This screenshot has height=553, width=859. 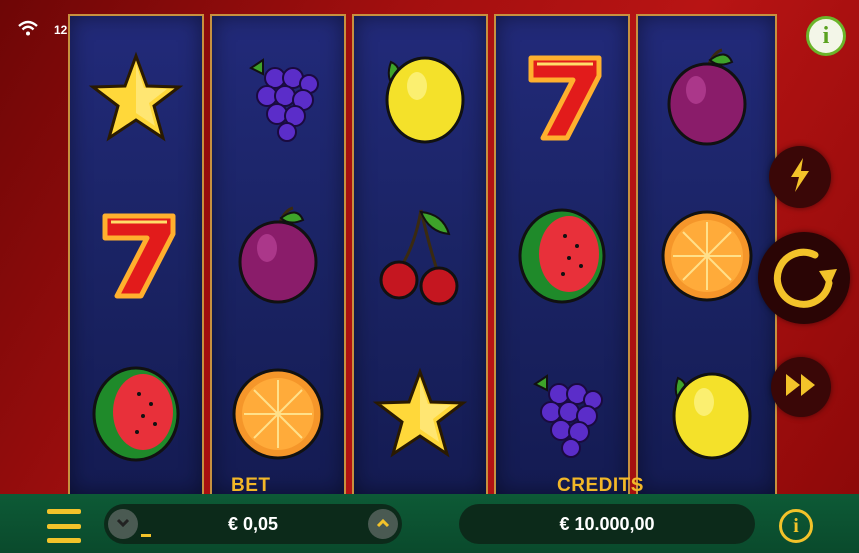 I want to click on wifi-icon, so click(x=28, y=29).